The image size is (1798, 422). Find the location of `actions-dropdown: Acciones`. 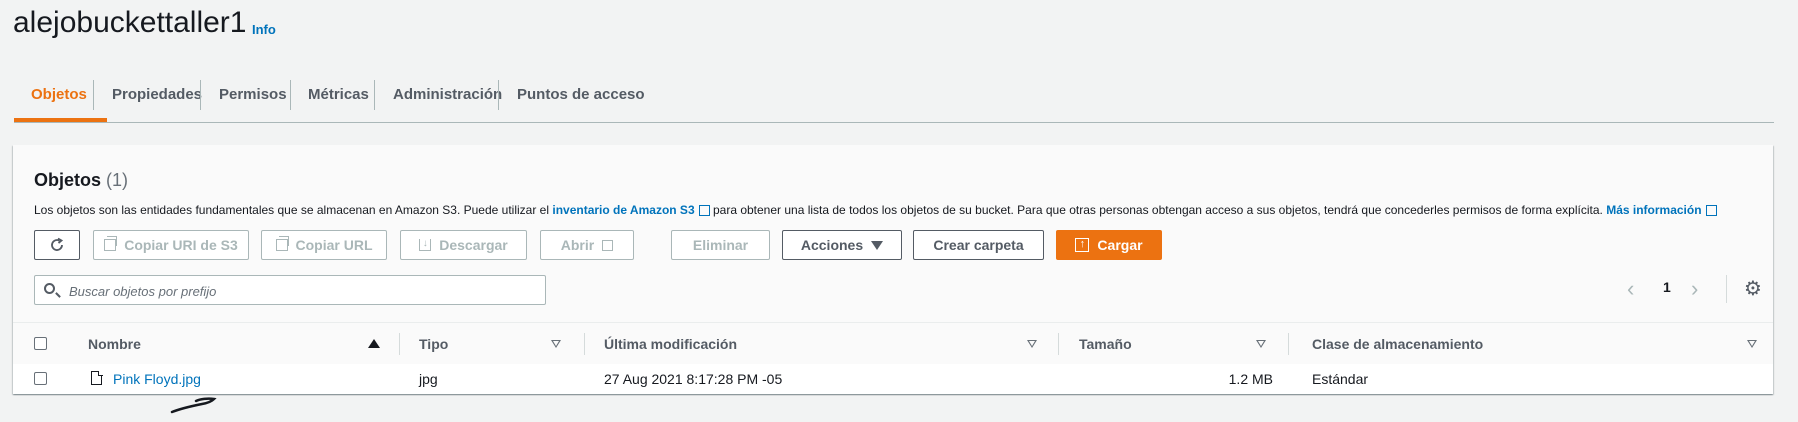

actions-dropdown: Acciones is located at coordinates (842, 245).